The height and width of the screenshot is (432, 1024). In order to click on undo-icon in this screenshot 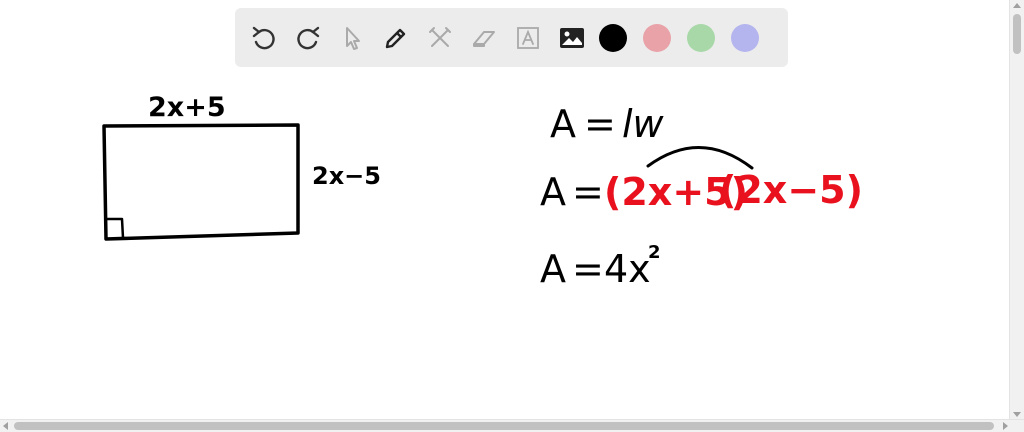, I will do `click(263, 37)`.